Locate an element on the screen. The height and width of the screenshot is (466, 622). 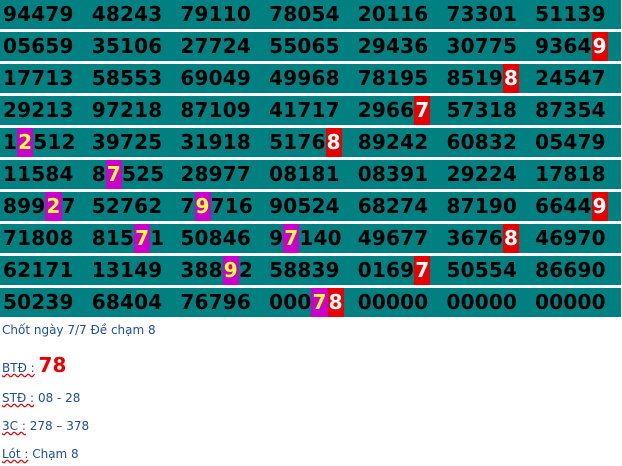
grid-row: 17713 58553 69049 49968 78195 85198 24547 is located at coordinates (310, 80).